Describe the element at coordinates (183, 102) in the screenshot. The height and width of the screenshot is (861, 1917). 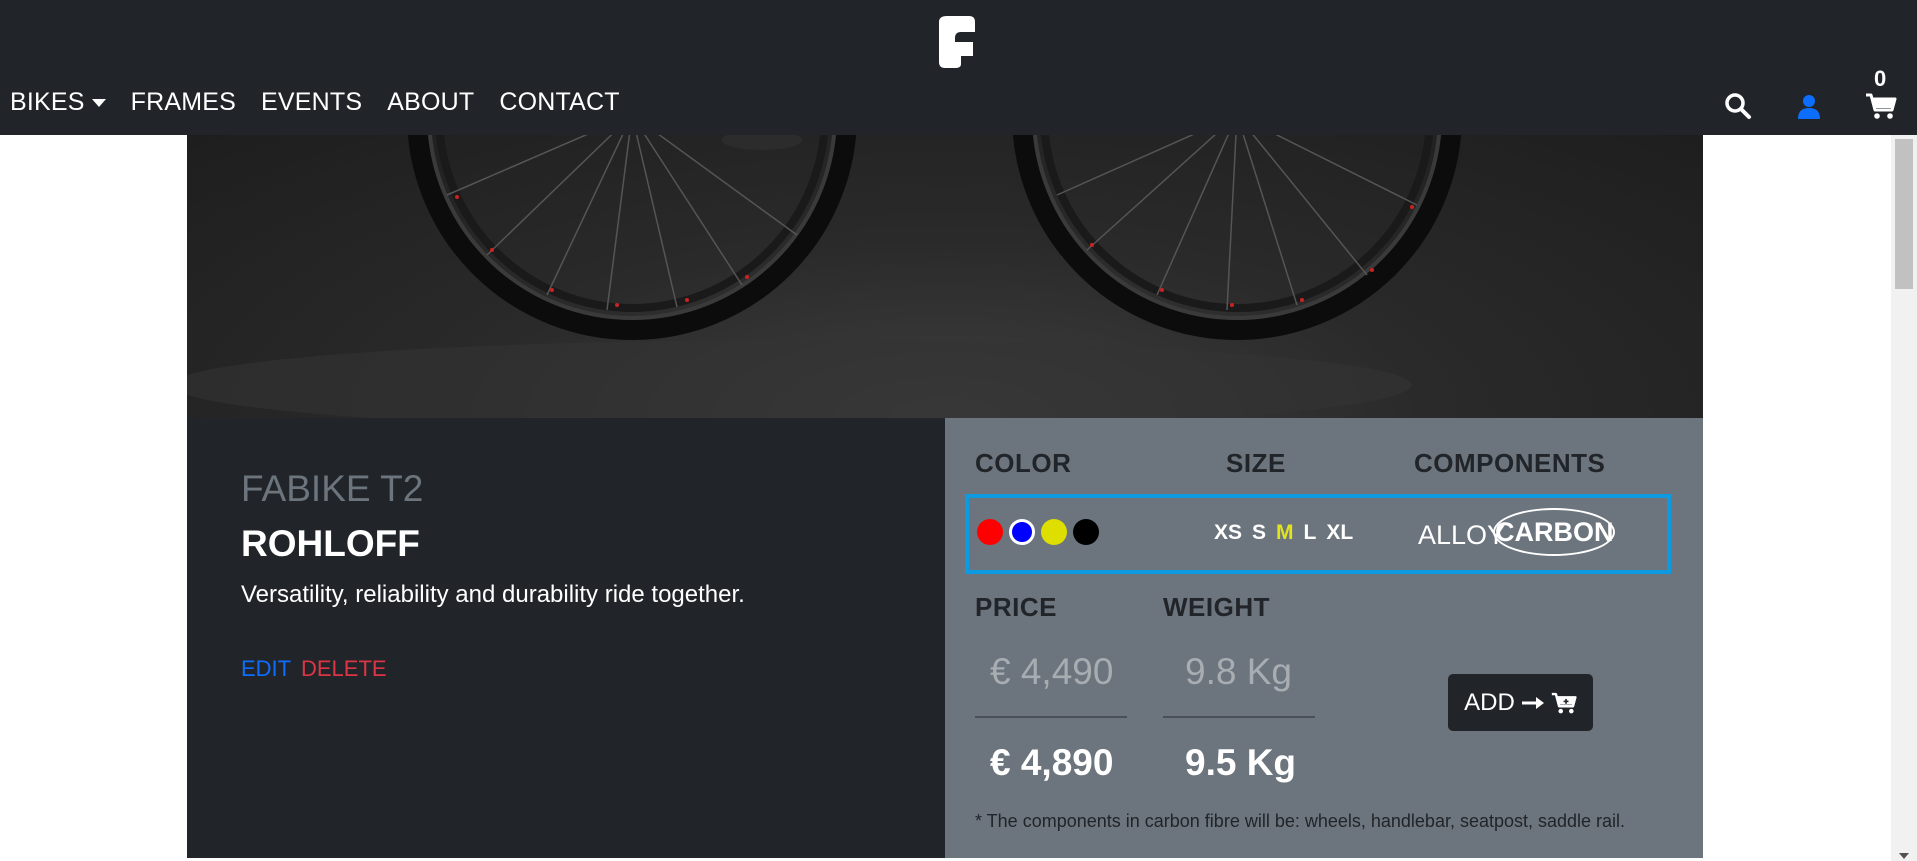
I see `nav-frames: FRAMES` at that location.